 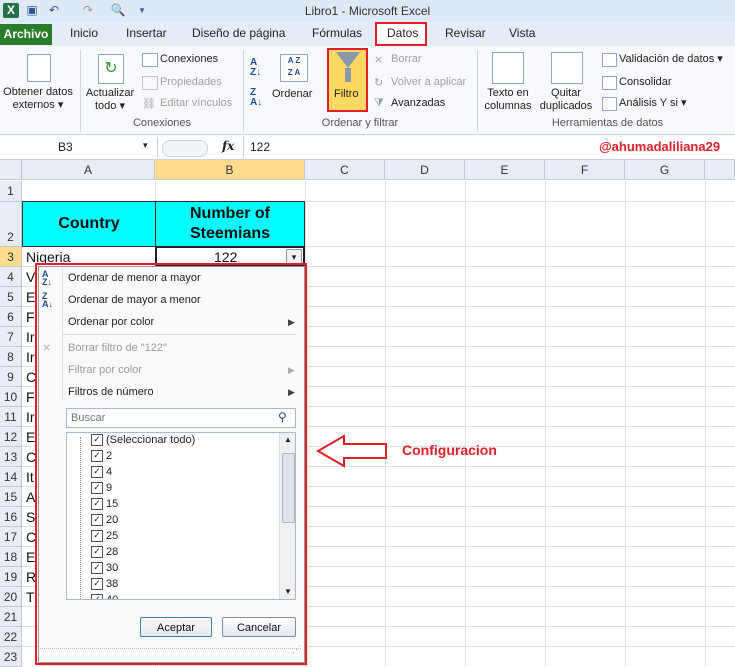 What do you see at coordinates (348, 60) in the screenshot?
I see `filter-funnel-icon` at bounding box center [348, 60].